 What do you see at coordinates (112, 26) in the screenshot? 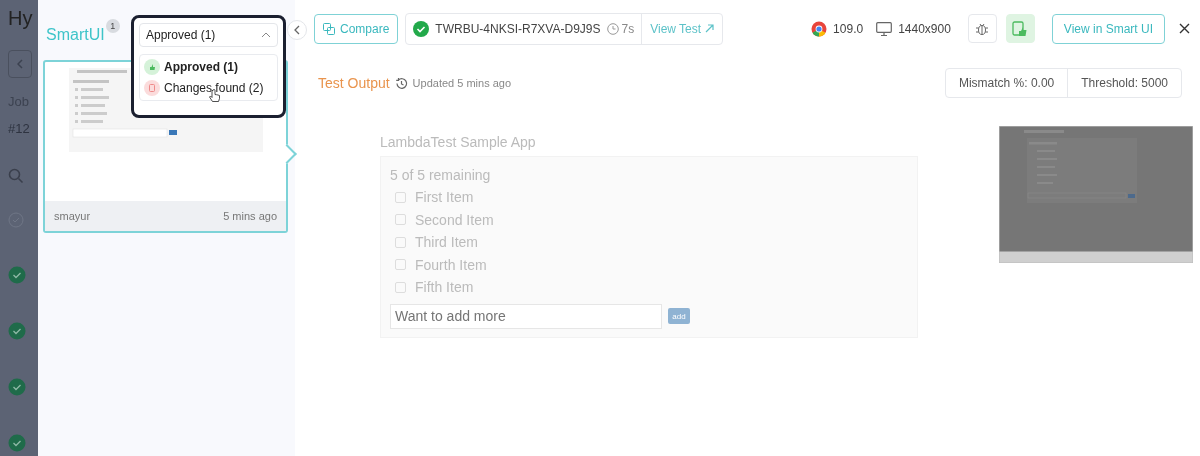
I see `count-badge: 1` at bounding box center [112, 26].